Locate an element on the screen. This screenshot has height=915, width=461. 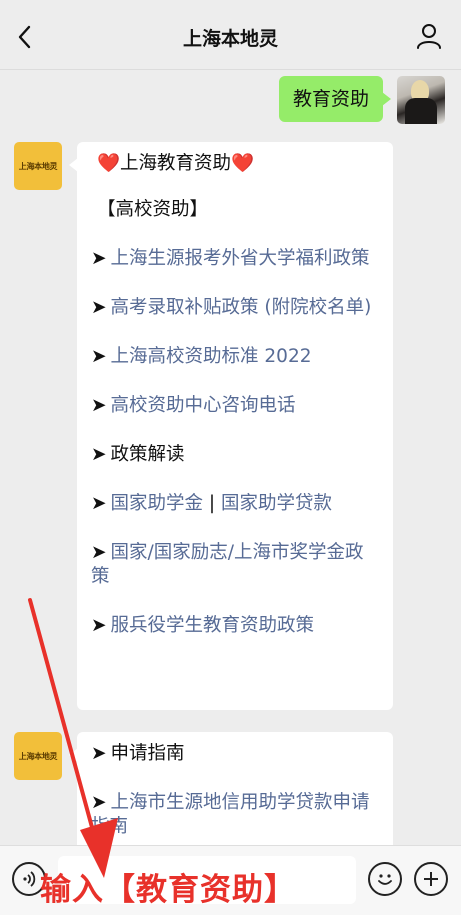
top-bar: 上海本地灵 is located at coordinates (230, 35).